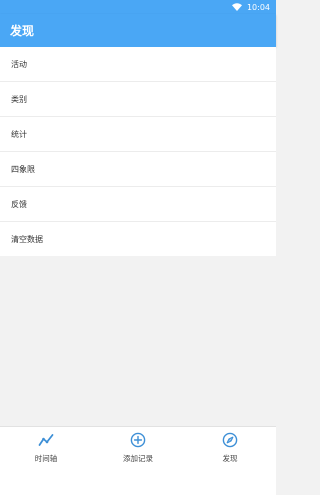  What do you see at coordinates (138, 134) in the screenshot?
I see `menu-item-statistics: 统计` at bounding box center [138, 134].